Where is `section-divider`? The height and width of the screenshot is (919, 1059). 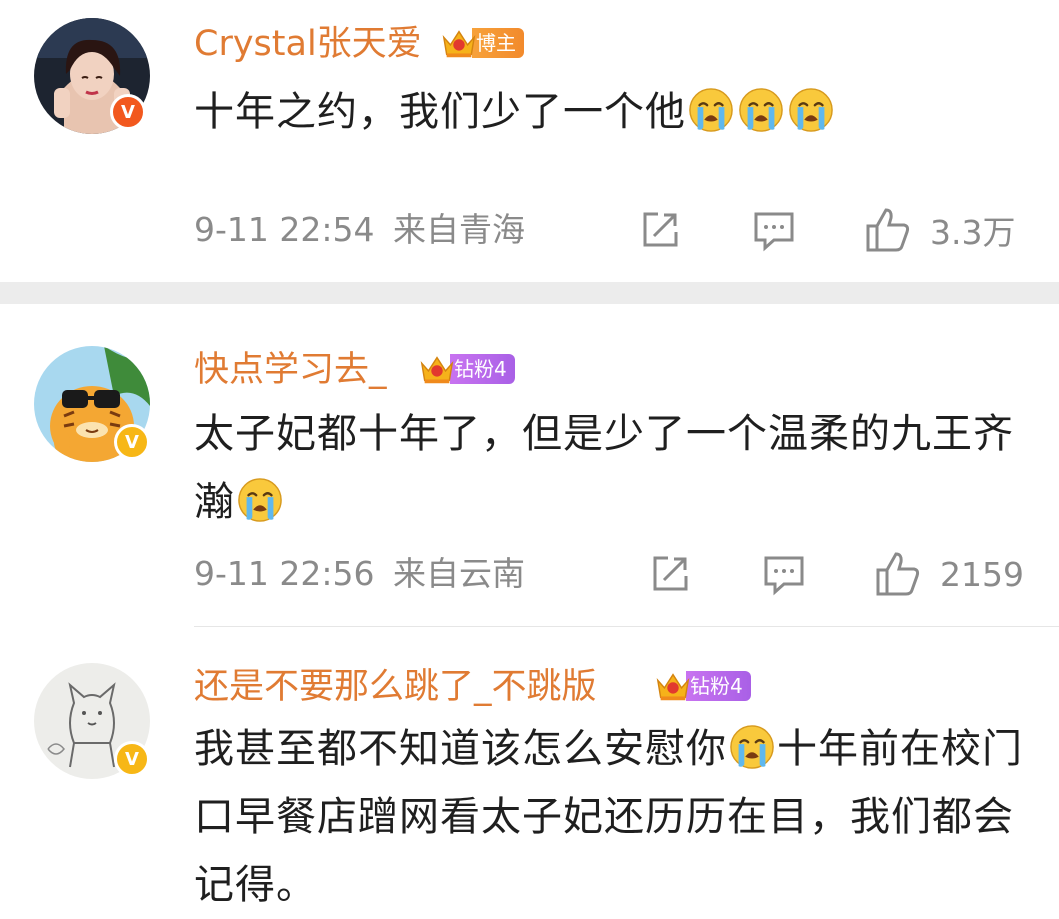
section-divider is located at coordinates (529, 293).